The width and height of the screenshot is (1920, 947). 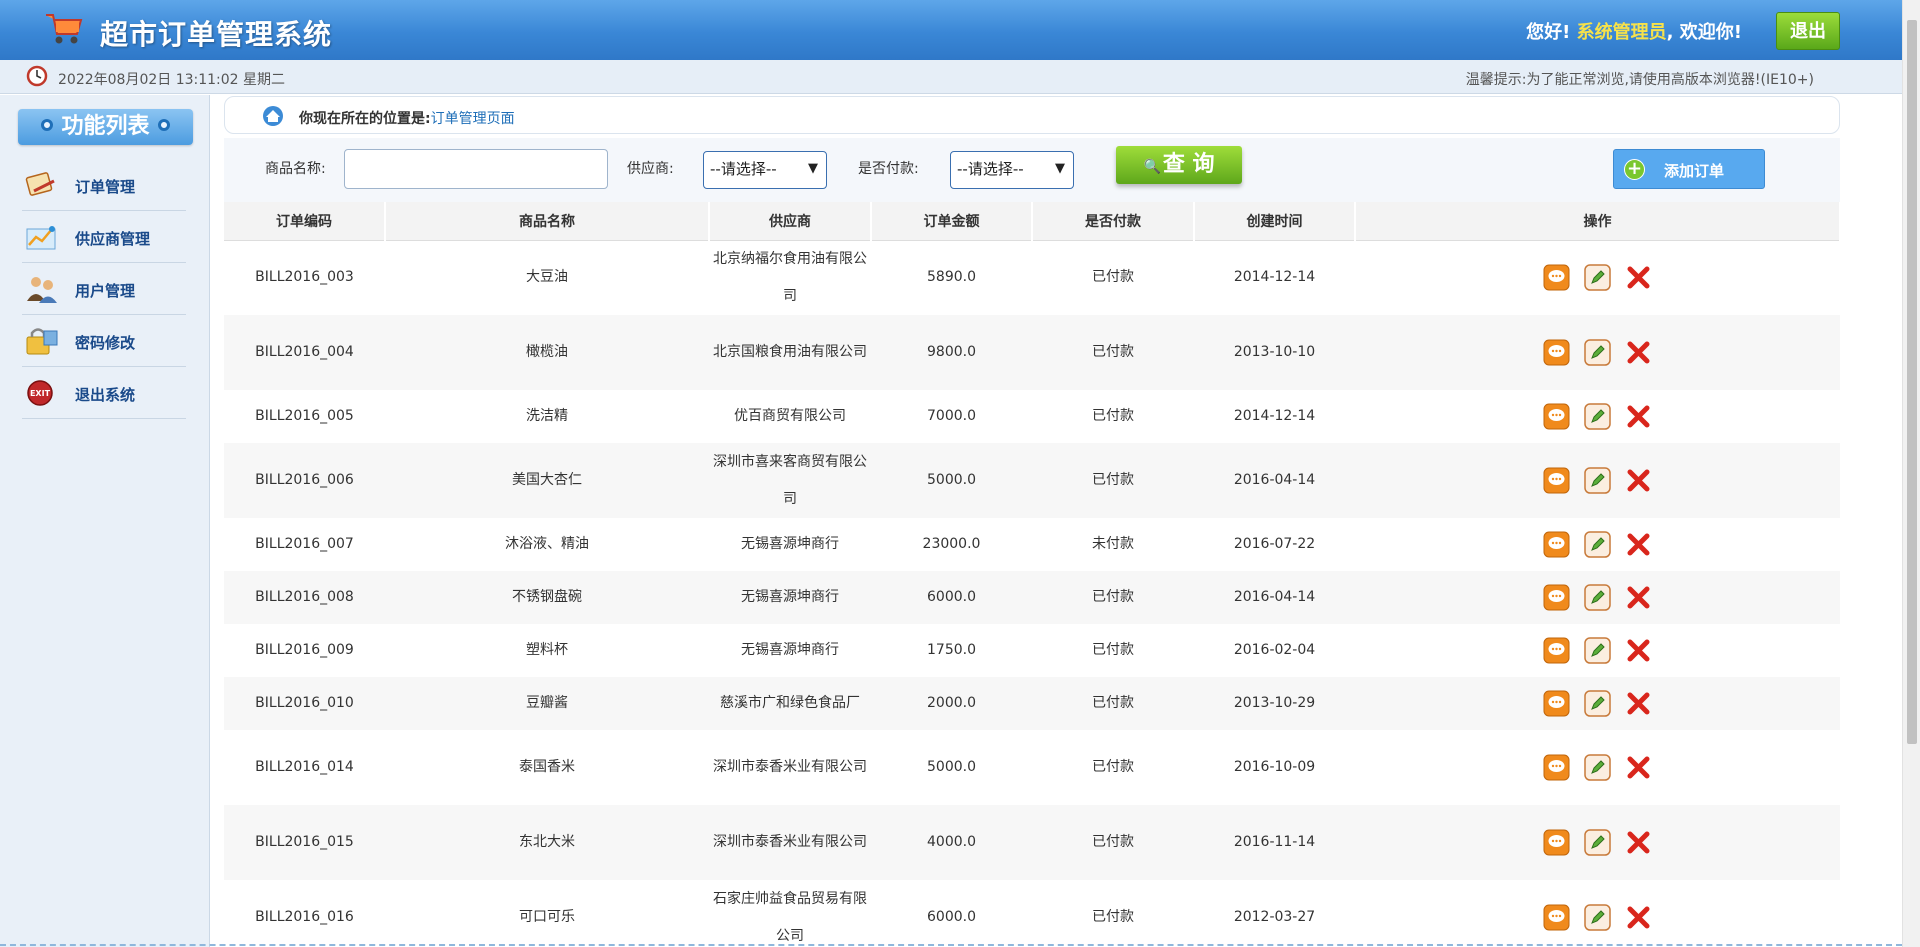 What do you see at coordinates (951, 30) in the screenshot?
I see `app-header: 超市订单管理系统 您好! 系统管理员, 欢迎你! 退出` at bounding box center [951, 30].